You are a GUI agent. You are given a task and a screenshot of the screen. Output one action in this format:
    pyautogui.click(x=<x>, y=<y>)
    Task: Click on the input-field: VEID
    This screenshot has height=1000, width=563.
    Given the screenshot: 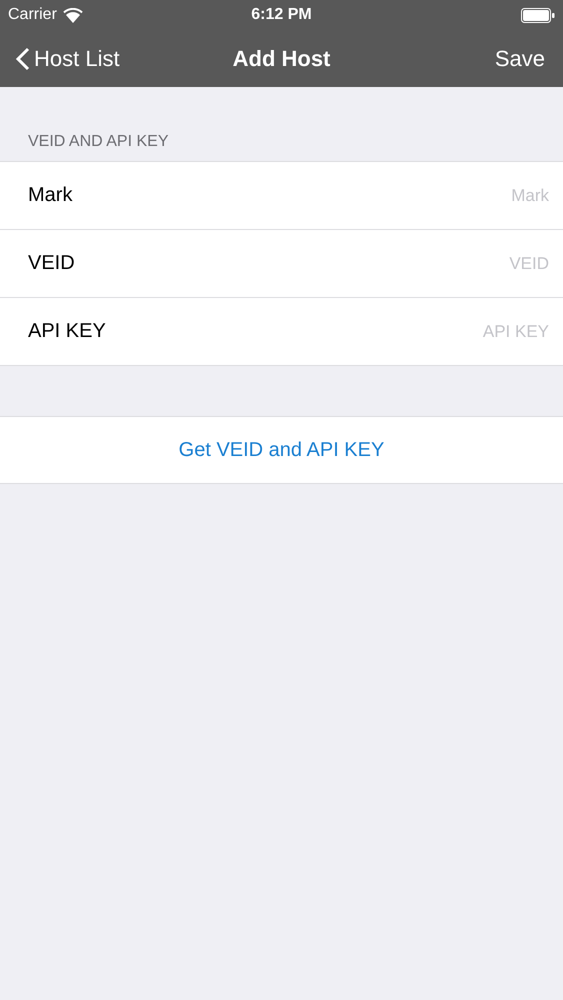 What is the action you would take?
    pyautogui.click(x=449, y=263)
    